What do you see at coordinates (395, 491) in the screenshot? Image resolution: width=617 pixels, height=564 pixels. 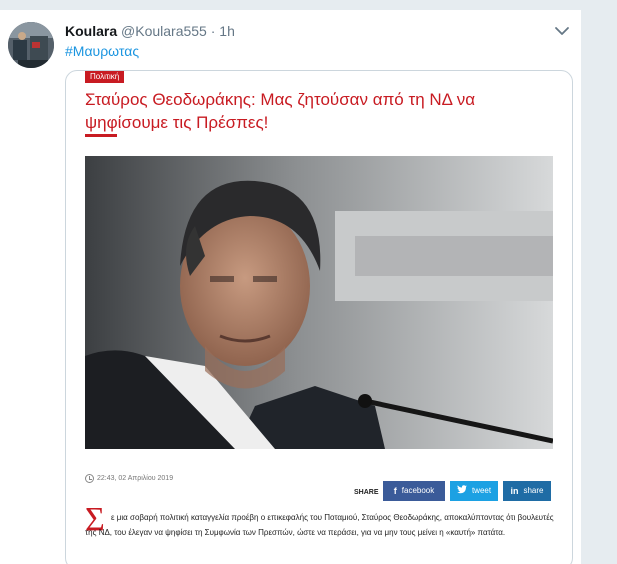 I see `facebook-icon: f` at bounding box center [395, 491].